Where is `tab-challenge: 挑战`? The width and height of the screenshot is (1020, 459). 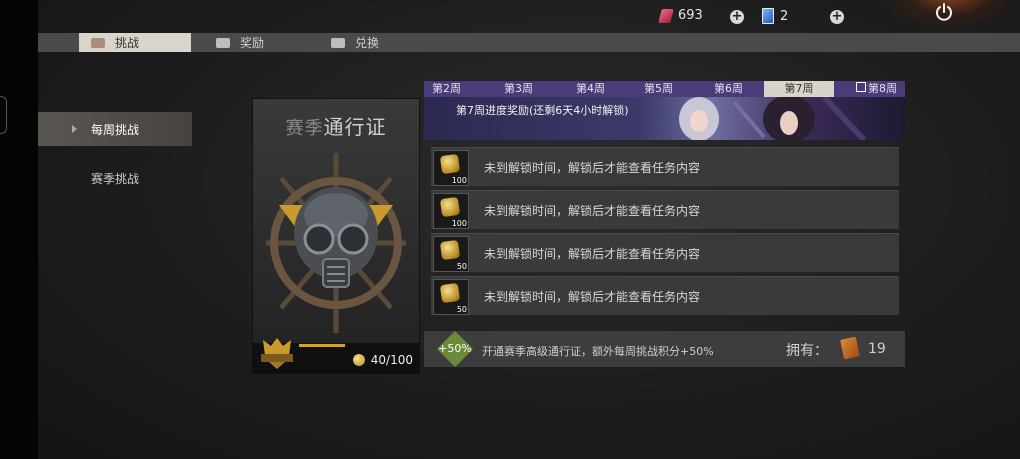 tab-challenge: 挑战 is located at coordinates (135, 42).